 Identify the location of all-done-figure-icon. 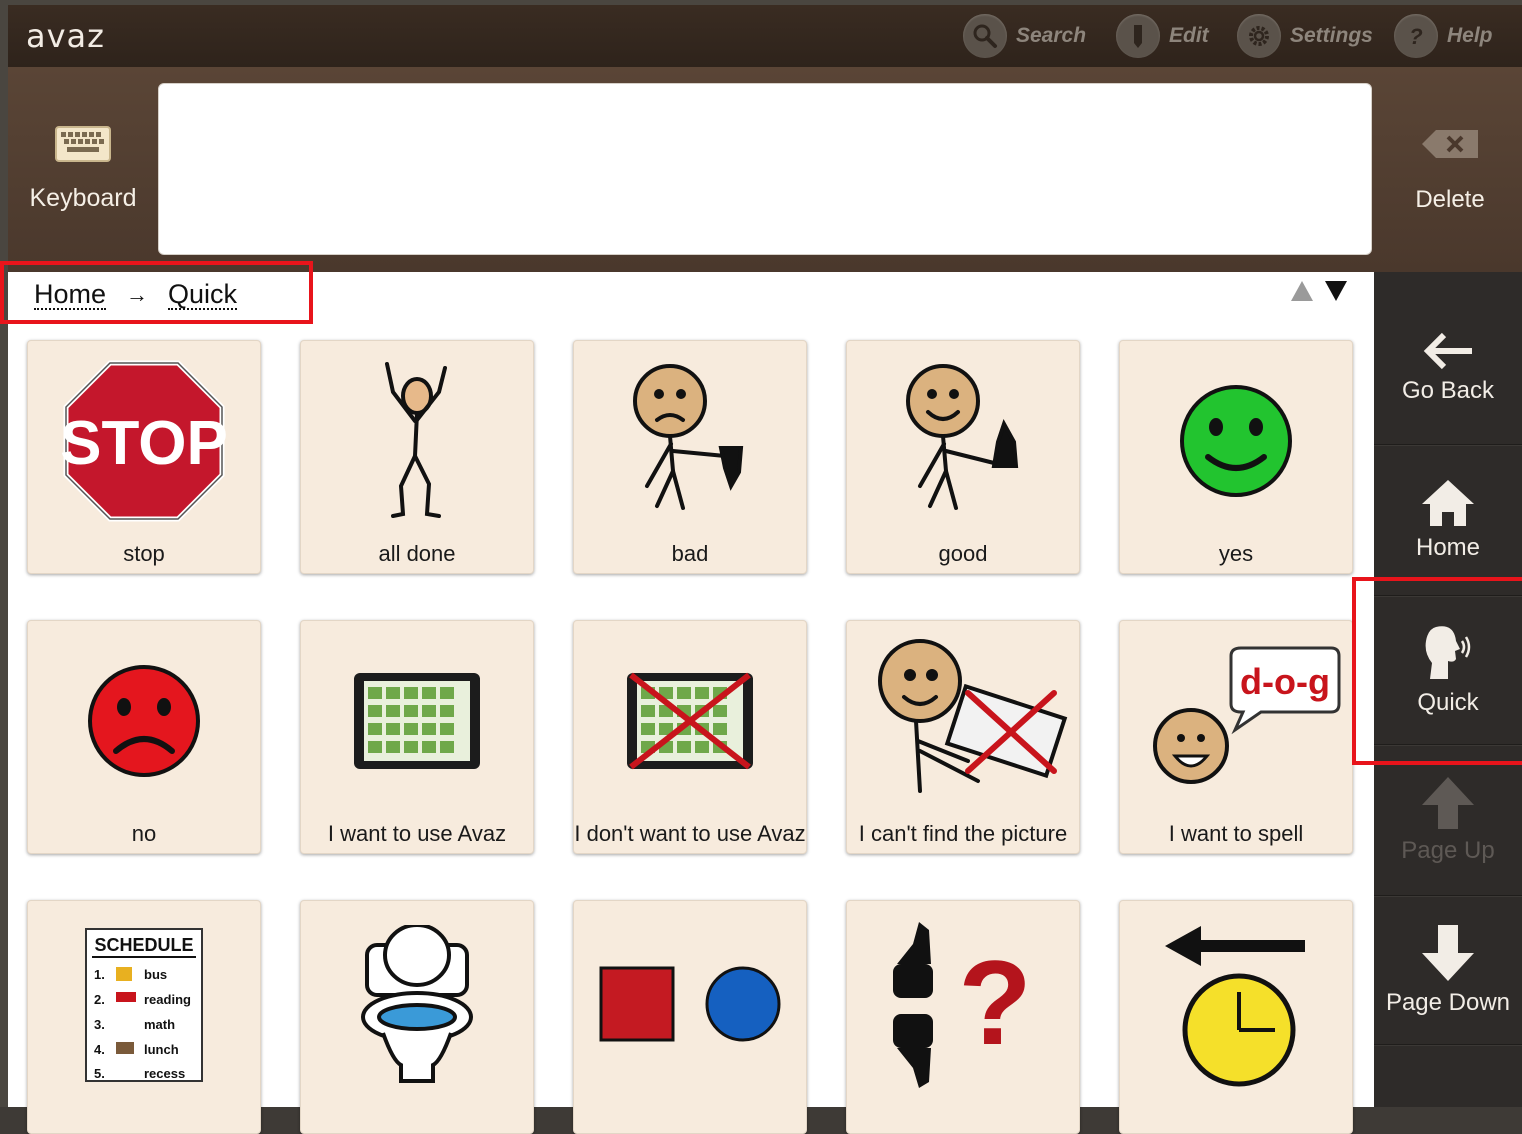
(416, 440).